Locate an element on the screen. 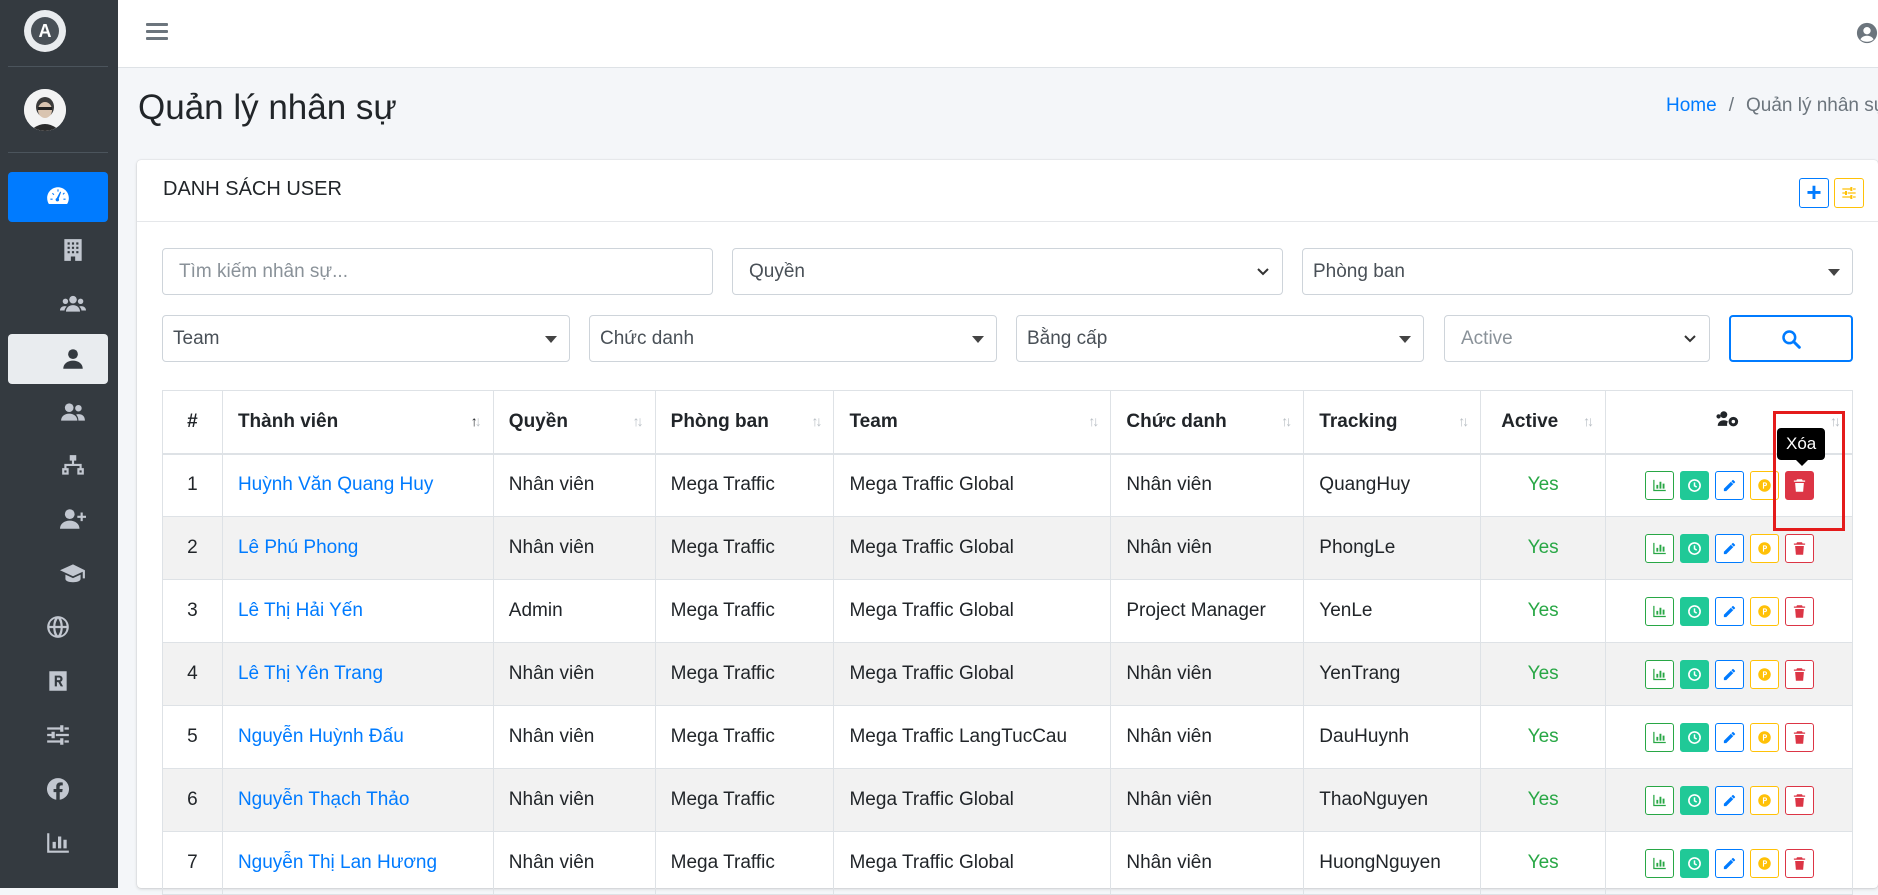 The image size is (1878, 895). sidebar-item-dashboard is located at coordinates (58, 197).